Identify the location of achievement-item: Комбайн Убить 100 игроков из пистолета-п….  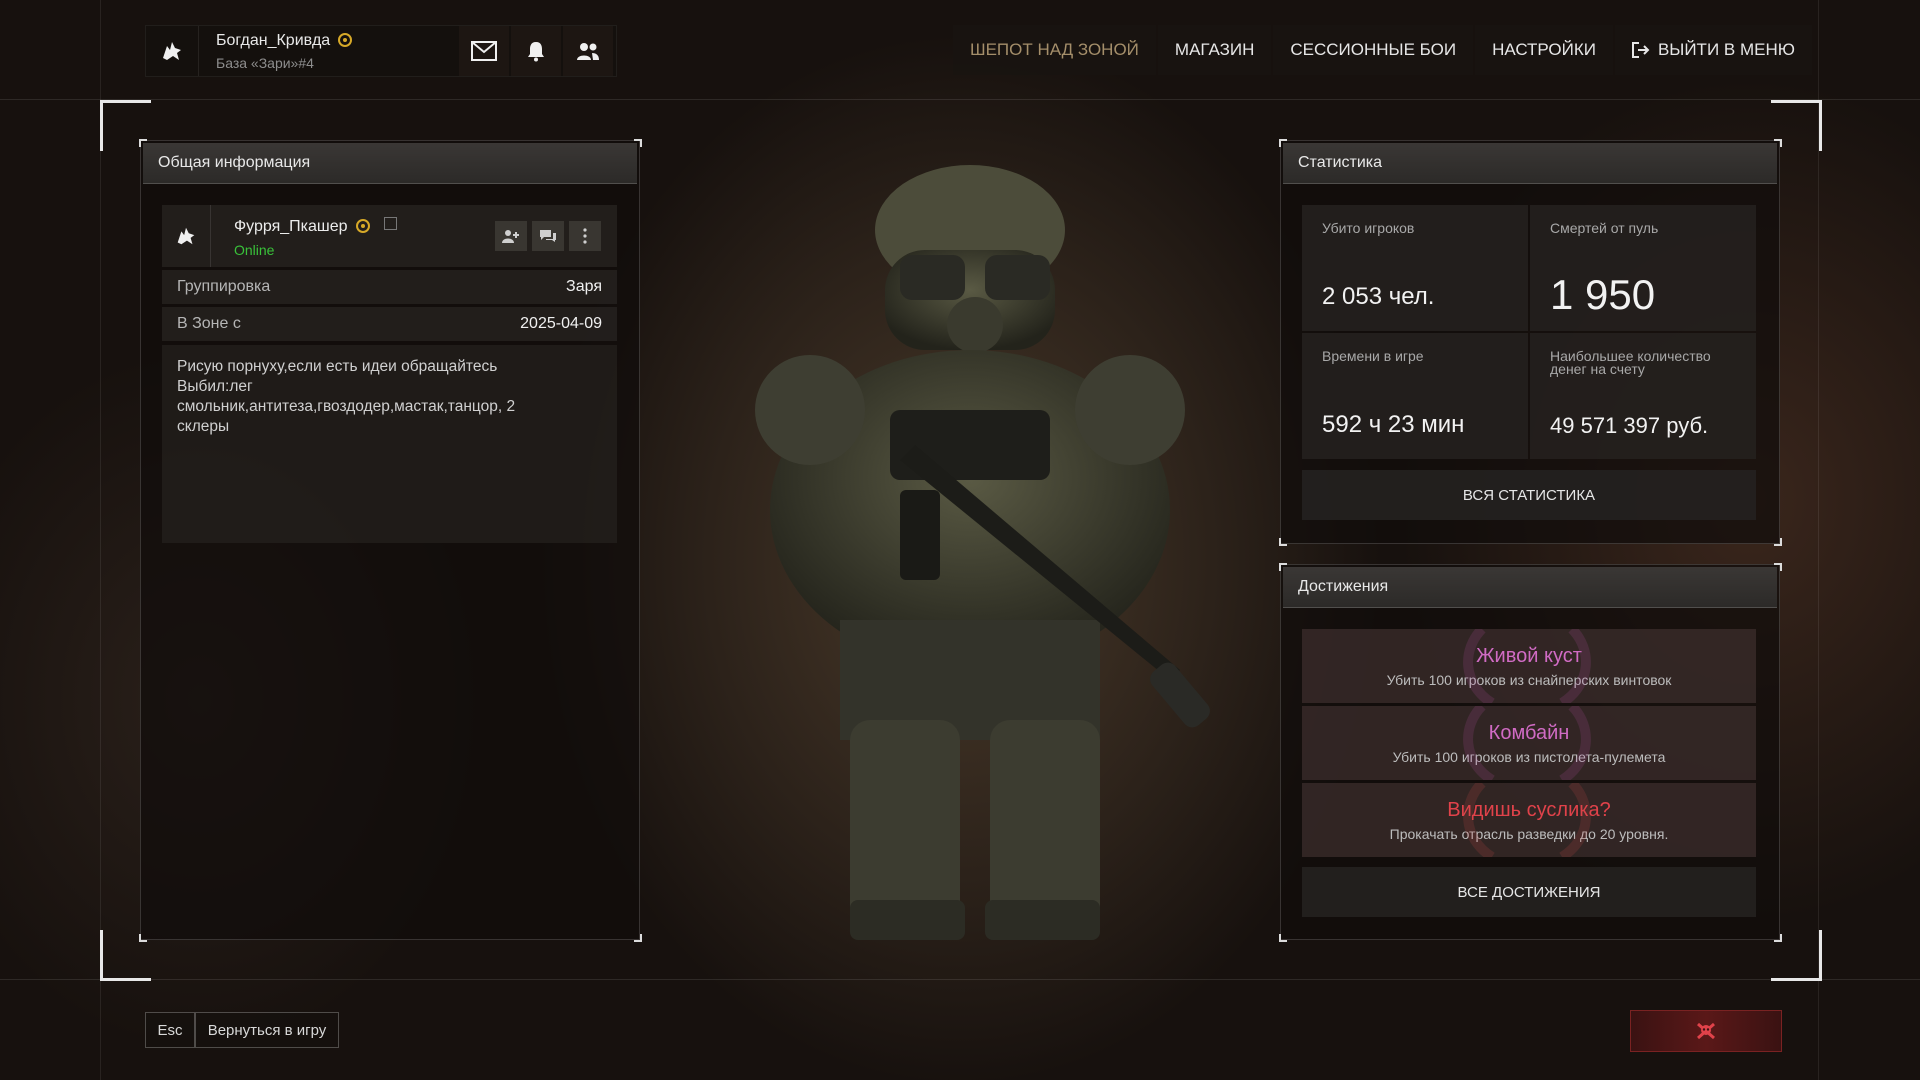
(1529, 743).